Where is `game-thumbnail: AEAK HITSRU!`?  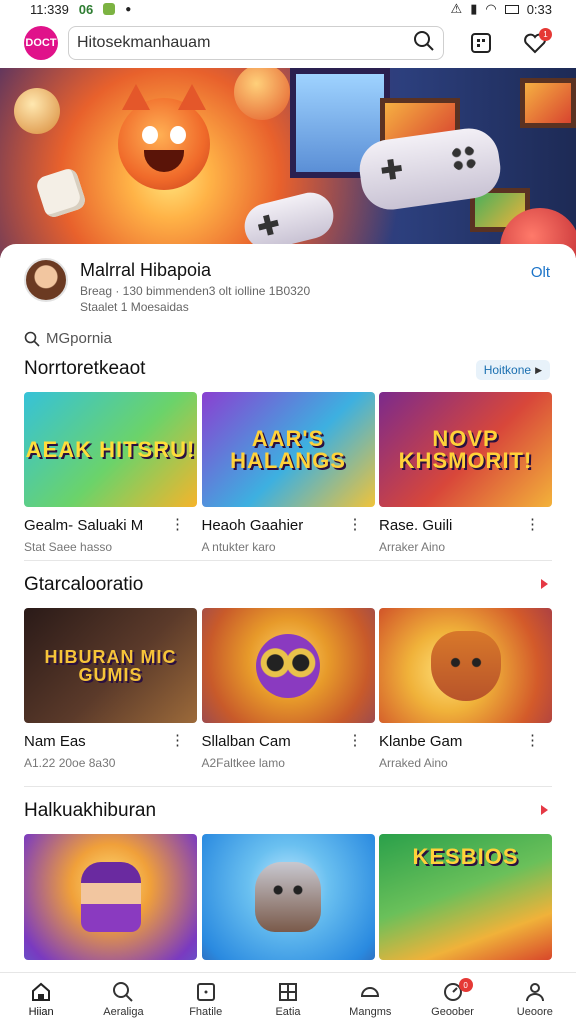
game-thumbnail: AEAK HITSRU! is located at coordinates (110, 449).